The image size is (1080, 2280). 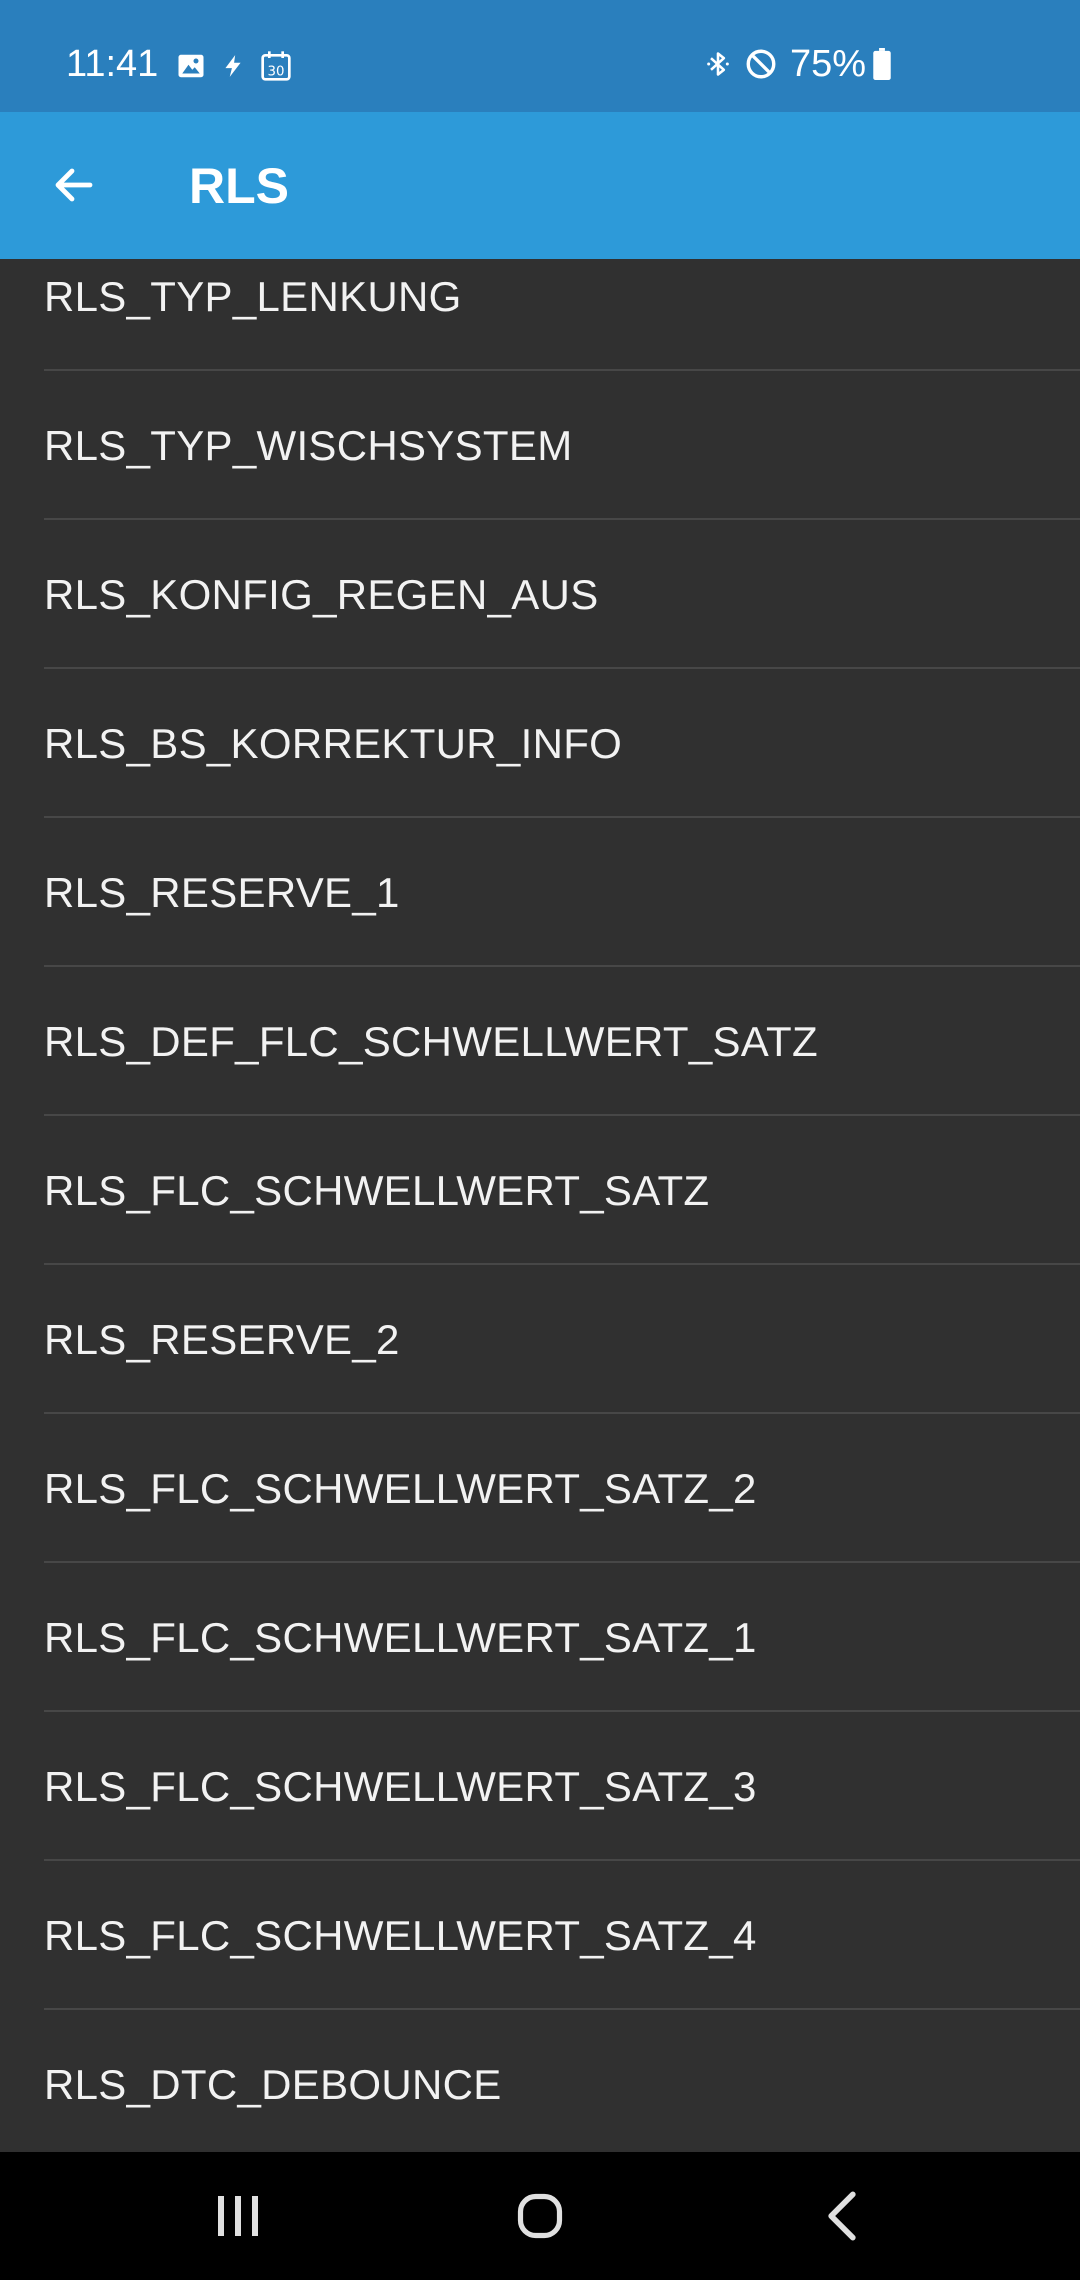 I want to click on list-item-label: RLS_DTC_DEBOUNCE, so click(x=273, y=2084).